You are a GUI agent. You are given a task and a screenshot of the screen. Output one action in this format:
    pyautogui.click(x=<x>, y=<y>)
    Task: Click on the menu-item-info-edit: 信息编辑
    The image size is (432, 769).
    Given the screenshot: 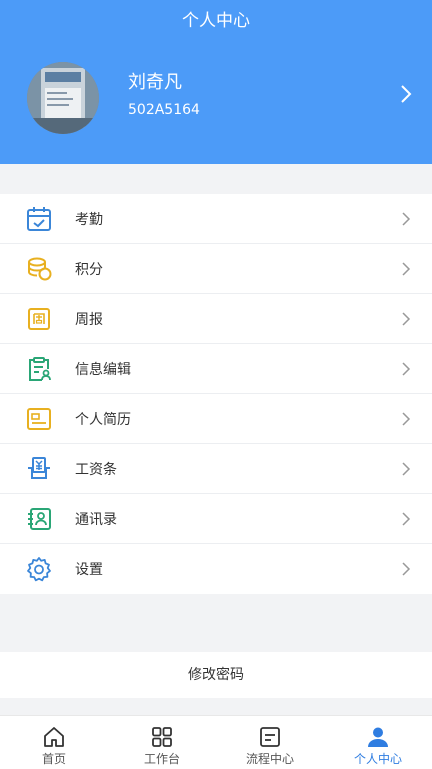 What is the action you would take?
    pyautogui.click(x=216, y=369)
    